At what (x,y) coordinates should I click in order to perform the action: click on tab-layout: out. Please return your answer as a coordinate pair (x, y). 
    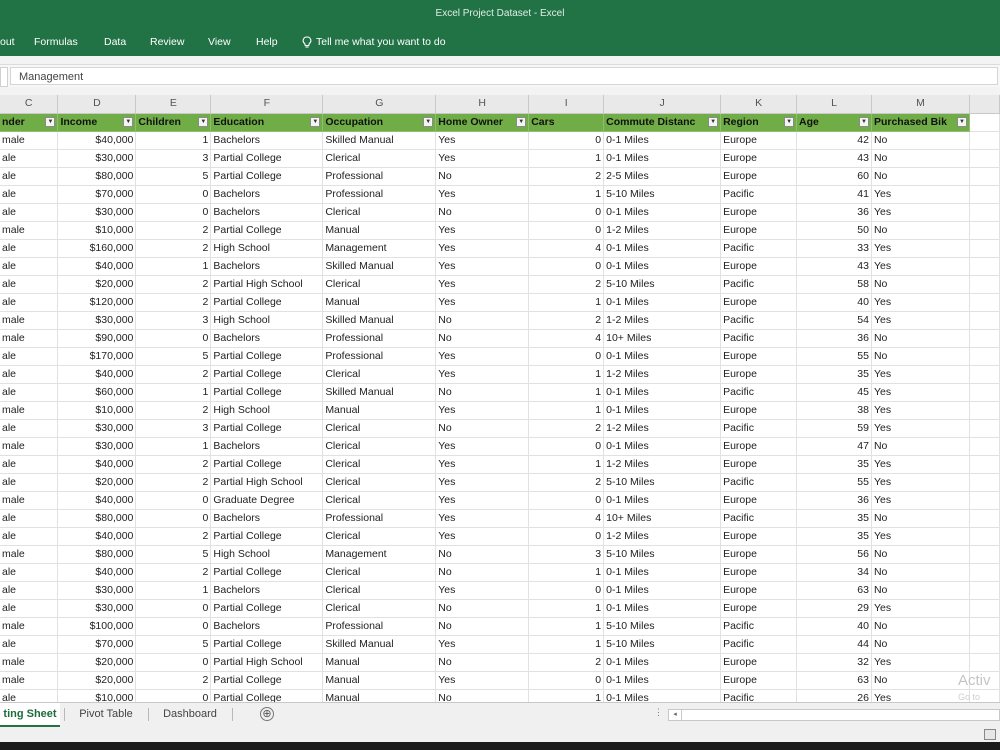
    Looking at the image, I should click on (7, 42).